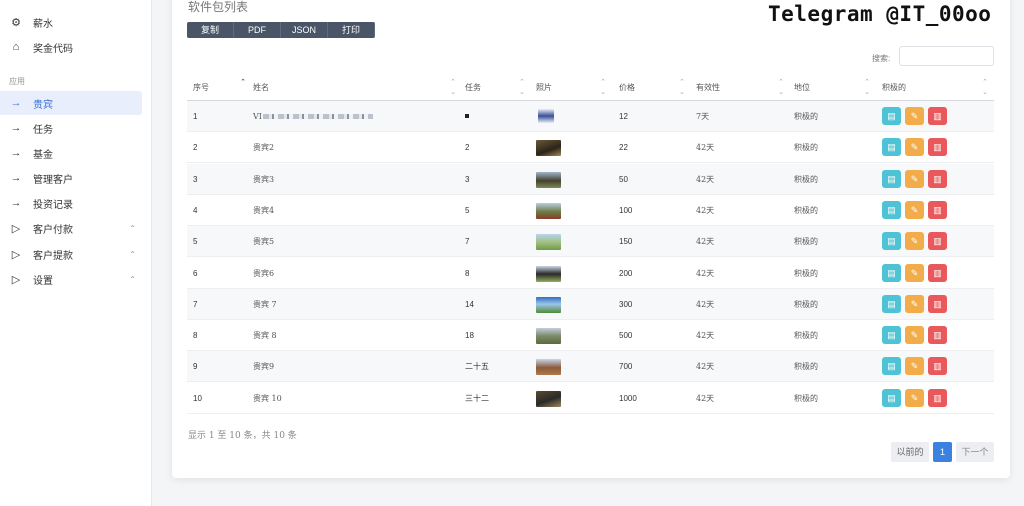 The width and height of the screenshot is (1024, 506). Describe the element at coordinates (351, 30) in the screenshot. I see `print-button: 打印` at that location.